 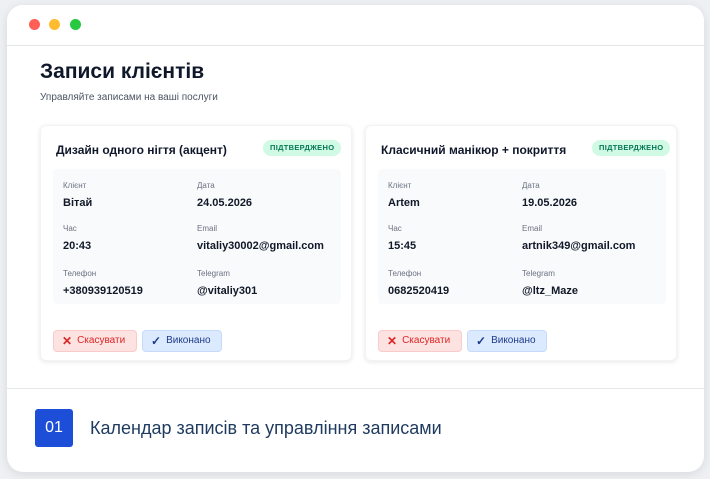 I want to click on client-field: Клієнт Вітай, so click(x=77, y=195).